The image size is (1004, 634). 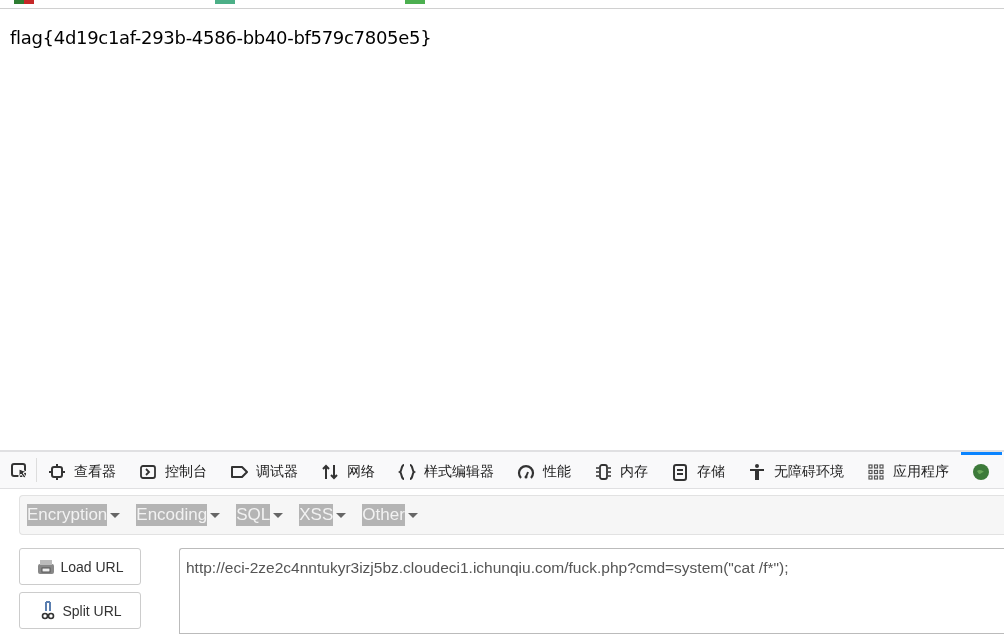 What do you see at coordinates (80, 566) in the screenshot?
I see `url-button: Load URL` at bounding box center [80, 566].